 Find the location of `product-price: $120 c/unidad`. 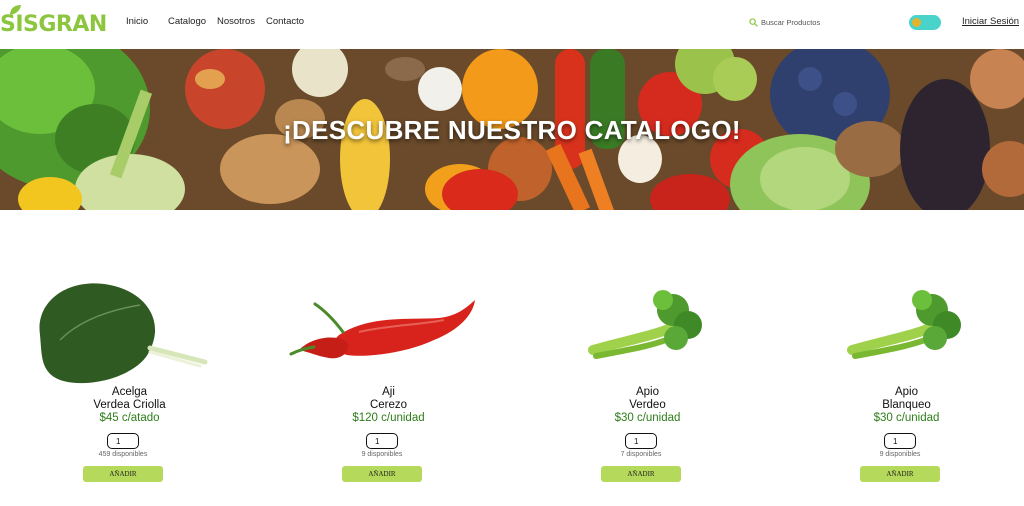

product-price: $120 c/unidad is located at coordinates (388, 418).